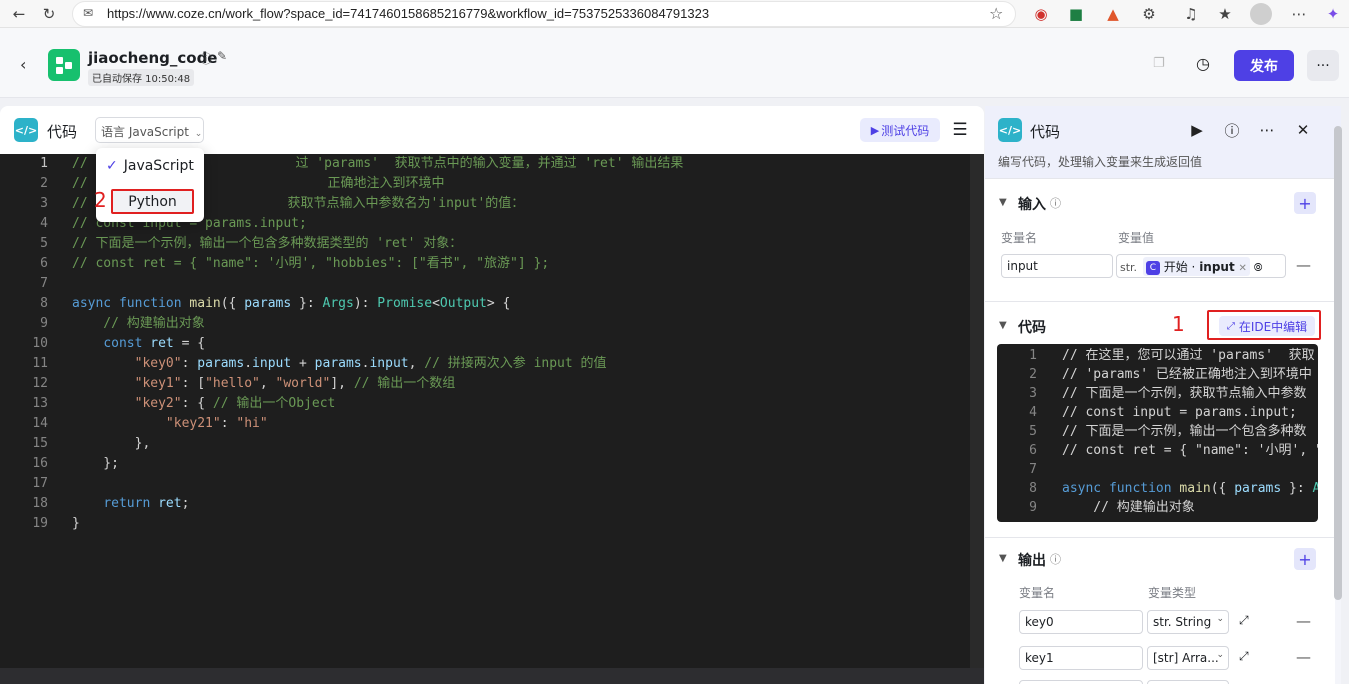  Describe the element at coordinates (1032, 205) in the screenshot. I see `input-section-title: 输入` at that location.